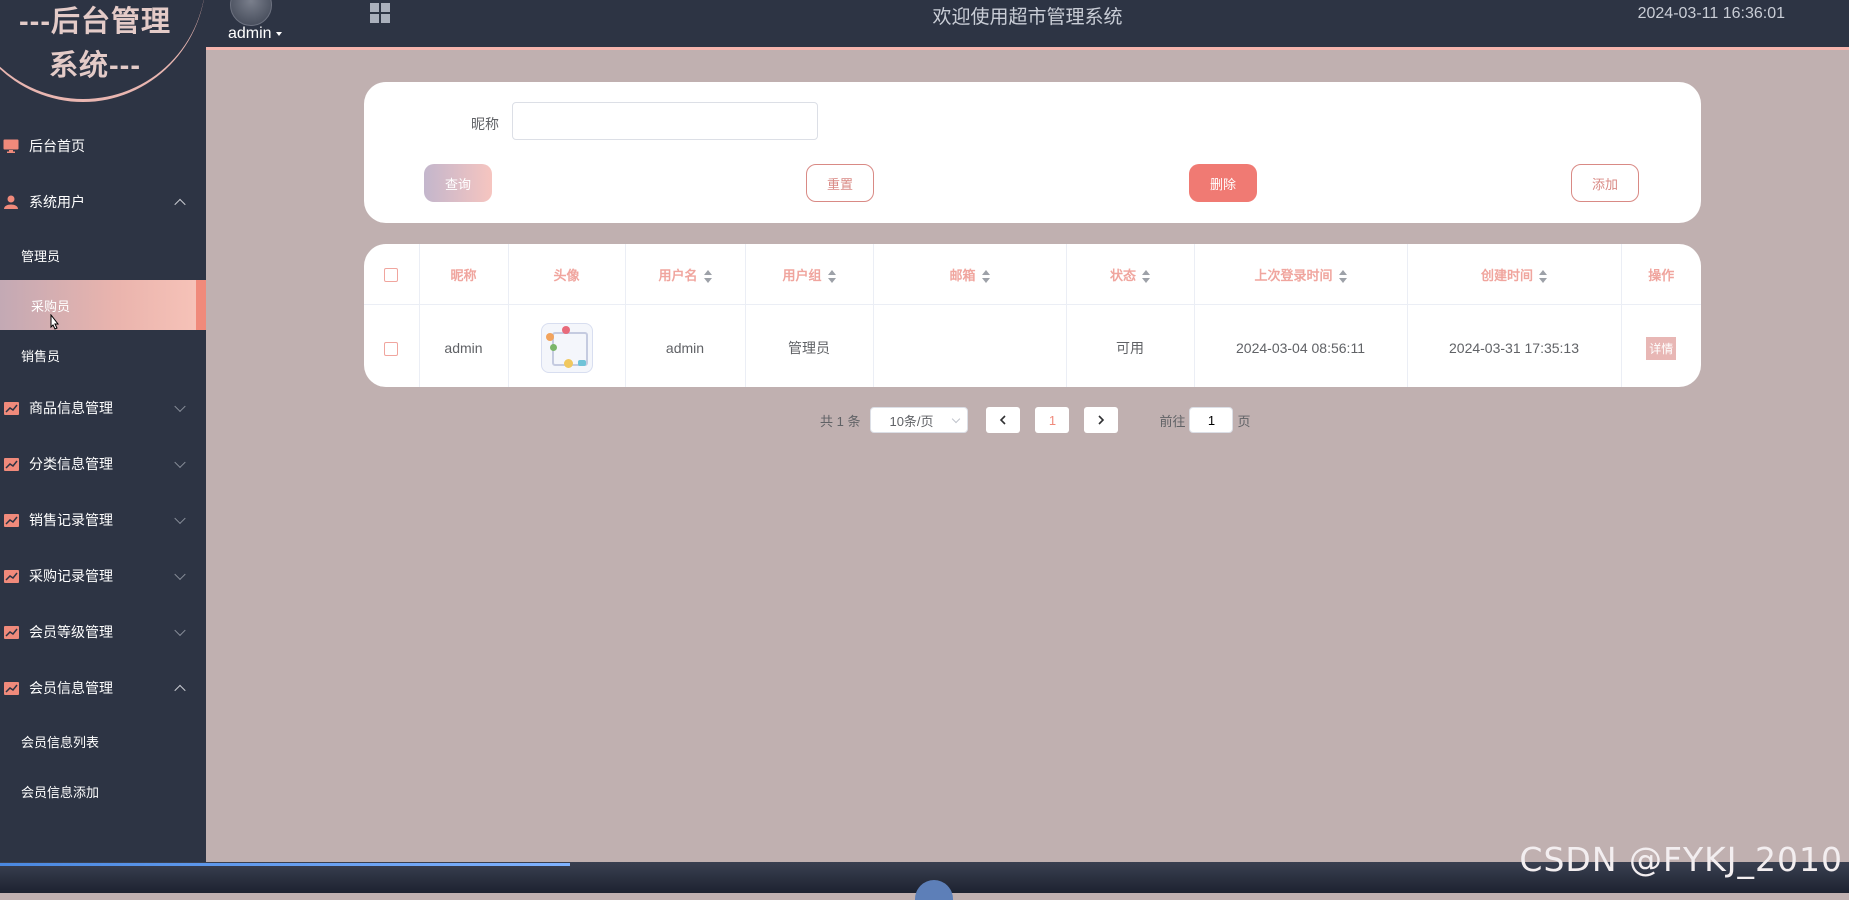  I want to click on delete-button: 删除, so click(1223, 183).